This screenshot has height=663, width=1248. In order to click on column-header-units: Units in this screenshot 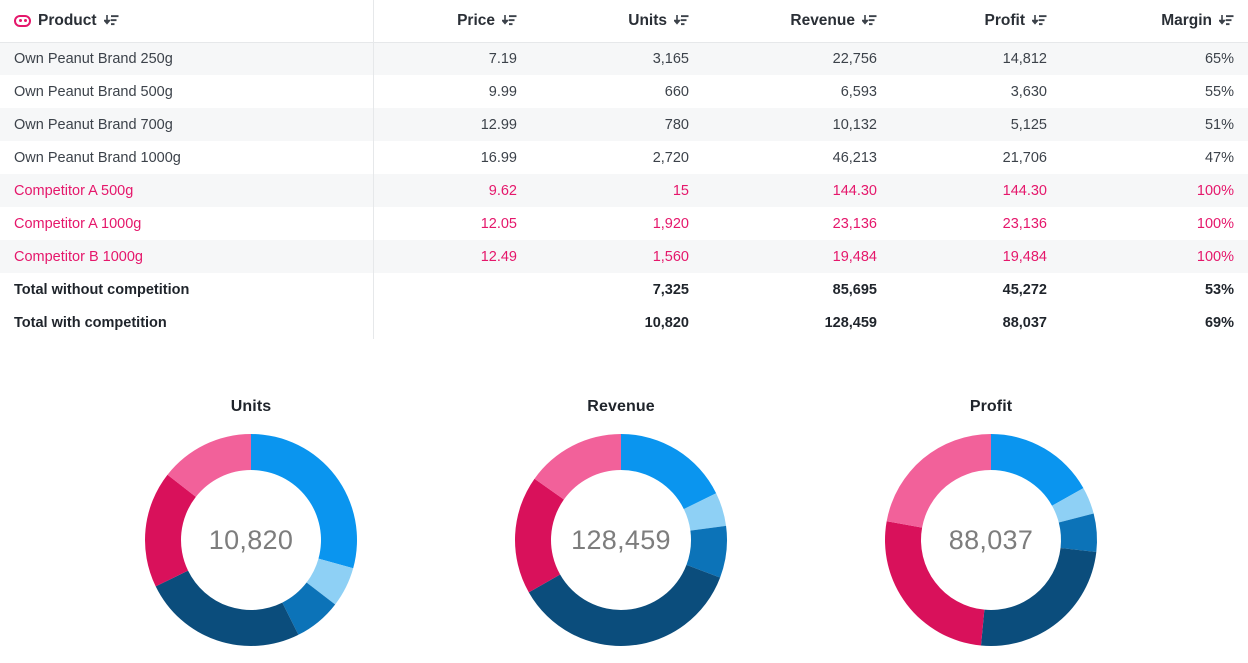, I will do `click(617, 21)`.